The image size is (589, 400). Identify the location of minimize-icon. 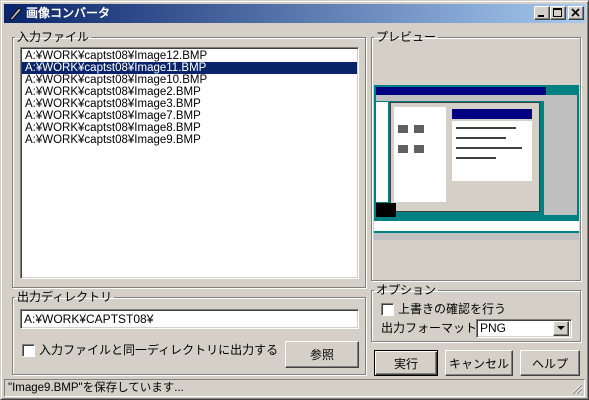
(541, 16).